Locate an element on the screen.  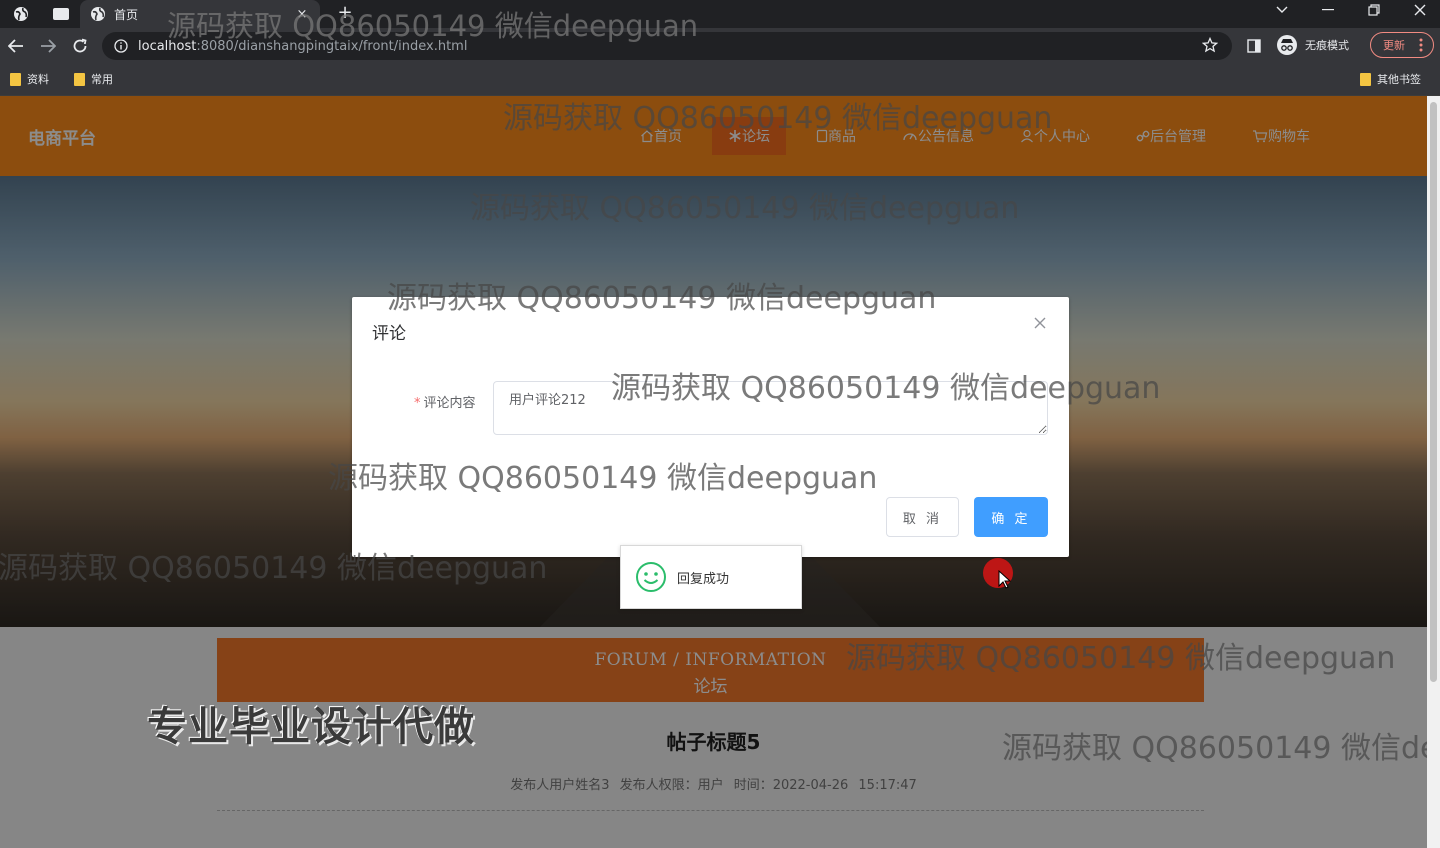
bookmark-folder-common: 常用 is located at coordinates (93, 79).